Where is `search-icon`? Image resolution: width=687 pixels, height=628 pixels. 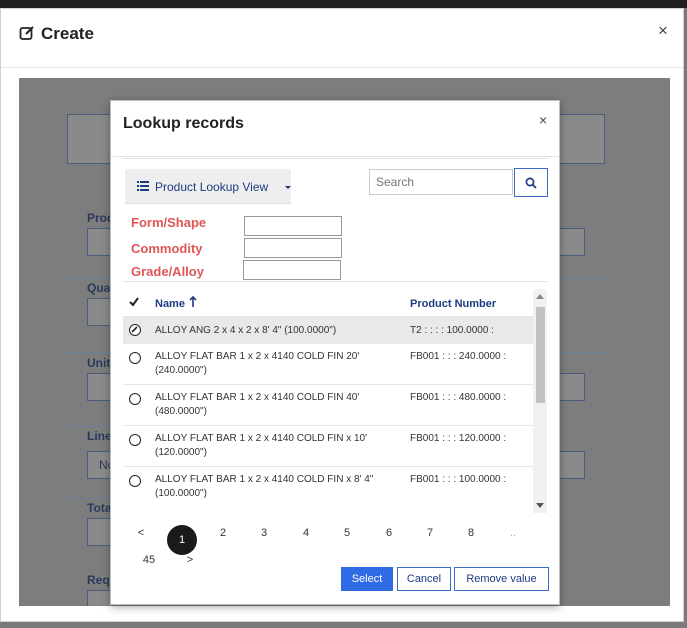 search-icon is located at coordinates (531, 183).